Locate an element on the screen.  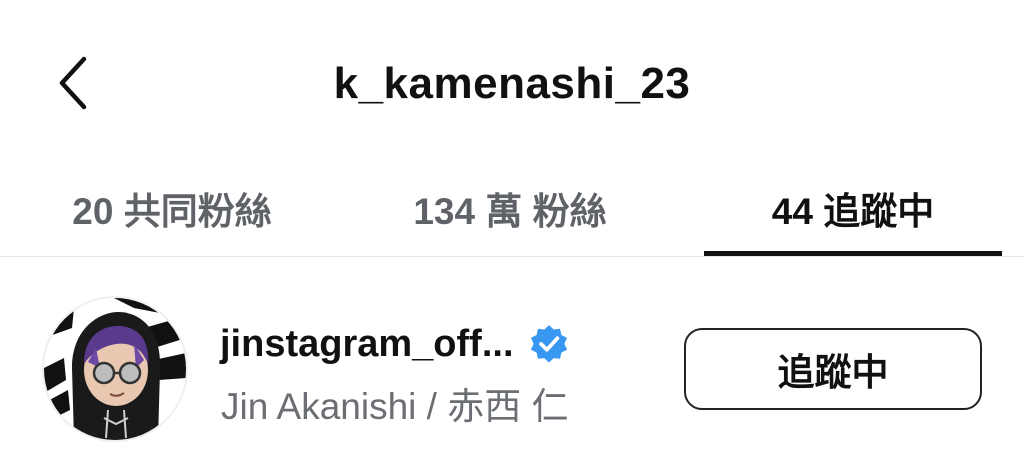
page-title: k_kamenashi_23 is located at coordinates (512, 83).